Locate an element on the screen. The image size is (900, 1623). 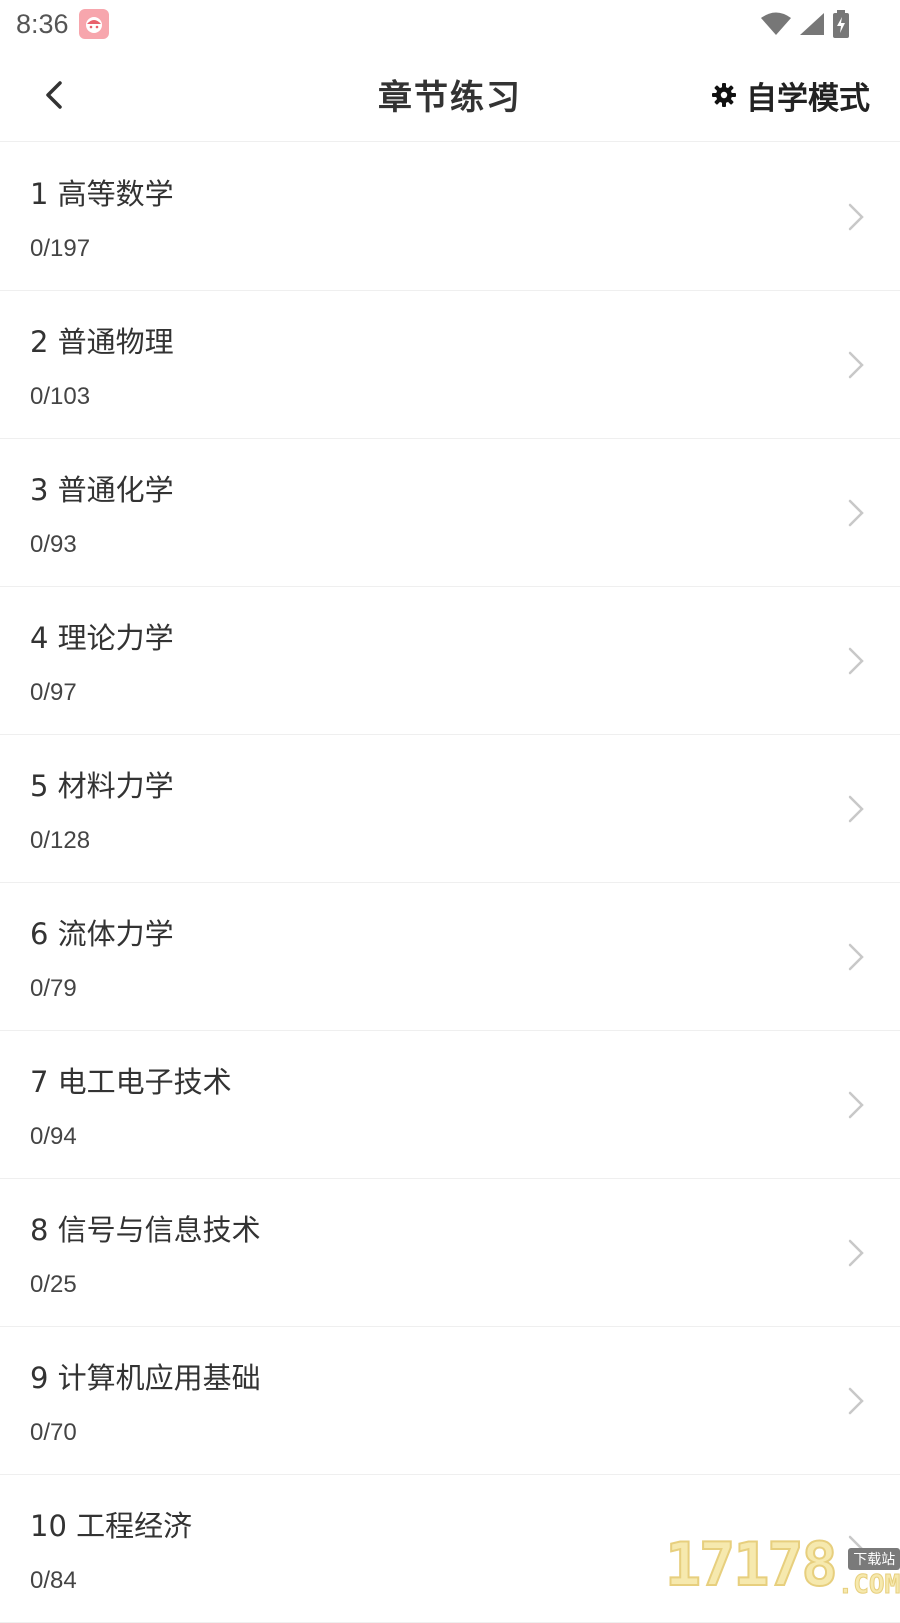
self-study-mode-button: 自学模式 is located at coordinates (791, 95).